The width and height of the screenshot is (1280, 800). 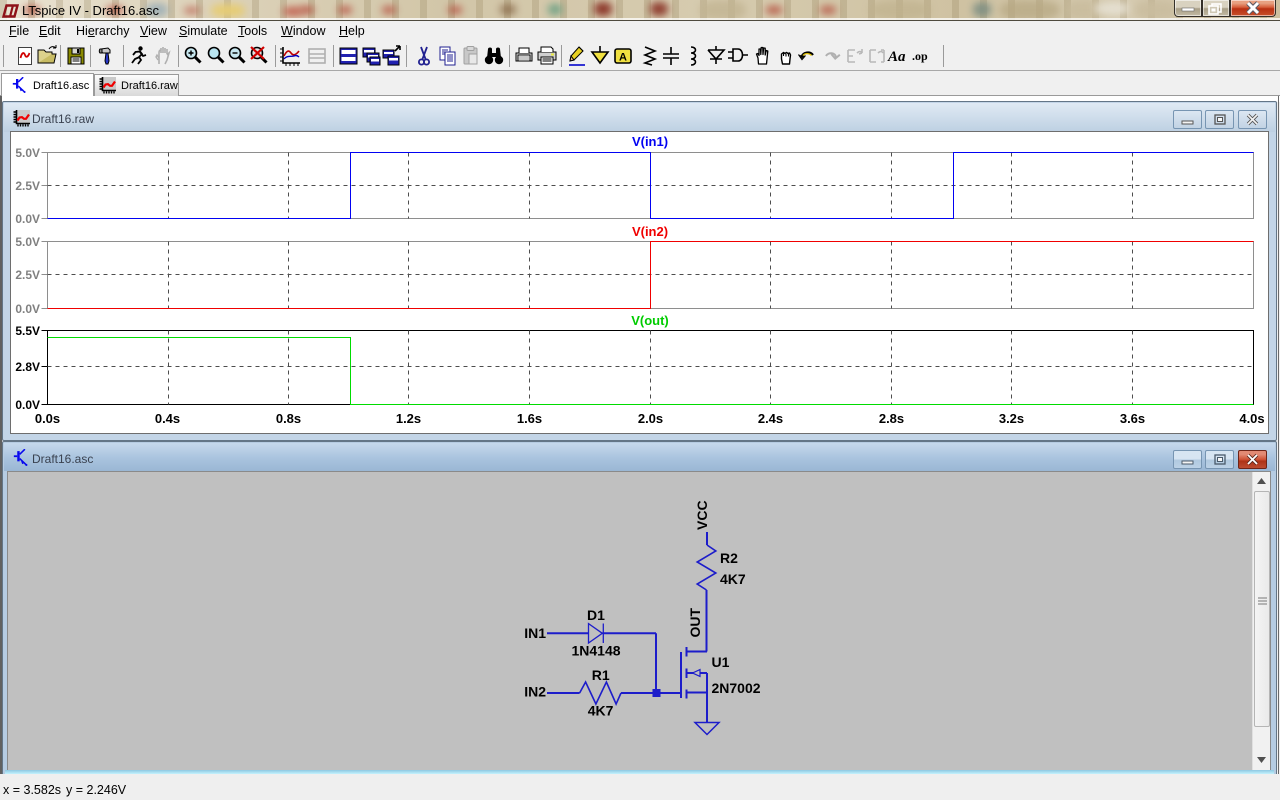 I want to click on svg-text: A, so click(x=623, y=58).